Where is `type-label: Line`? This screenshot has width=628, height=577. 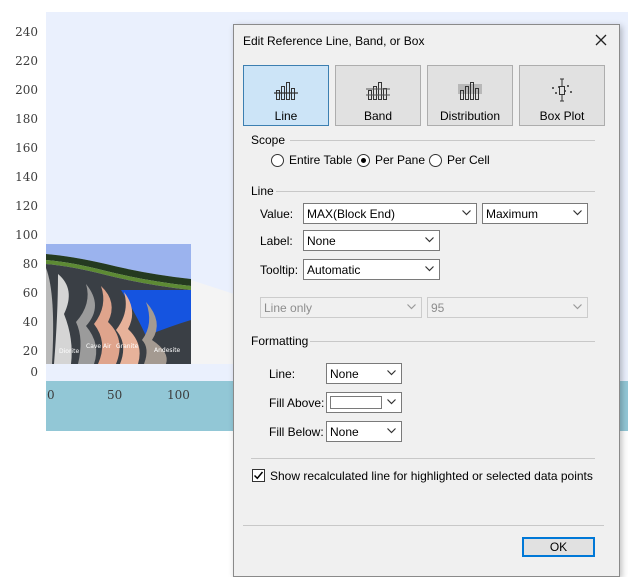
type-label: Line is located at coordinates (286, 116).